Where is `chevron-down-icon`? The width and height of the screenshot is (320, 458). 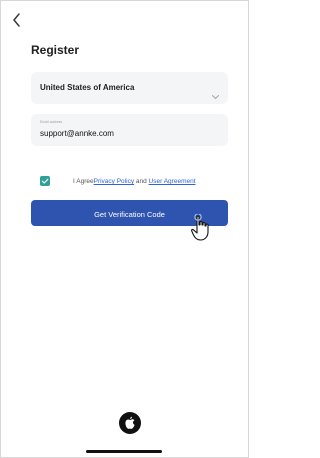 chevron-down-icon is located at coordinates (215, 92).